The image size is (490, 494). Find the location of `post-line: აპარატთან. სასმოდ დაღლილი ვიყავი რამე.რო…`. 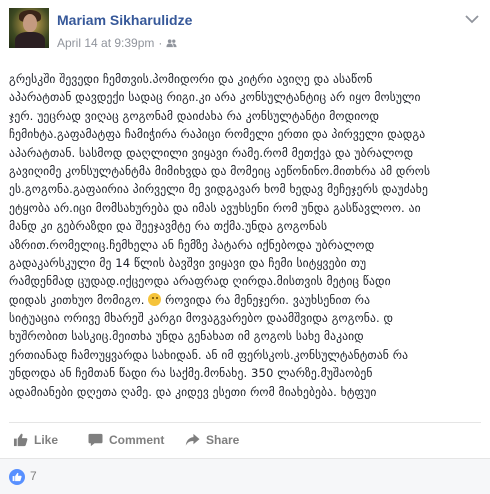

post-line: აპარატთან. სასმოდ დაღლილი ვიყავი რამე.რო… is located at coordinates (211, 152).